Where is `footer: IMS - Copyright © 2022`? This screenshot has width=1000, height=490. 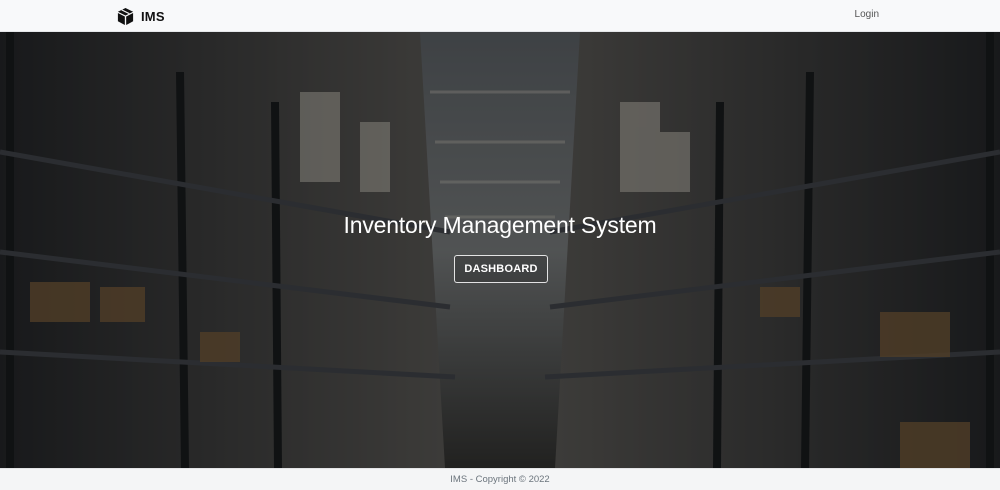
footer: IMS - Copyright © 2022 is located at coordinates (500, 479).